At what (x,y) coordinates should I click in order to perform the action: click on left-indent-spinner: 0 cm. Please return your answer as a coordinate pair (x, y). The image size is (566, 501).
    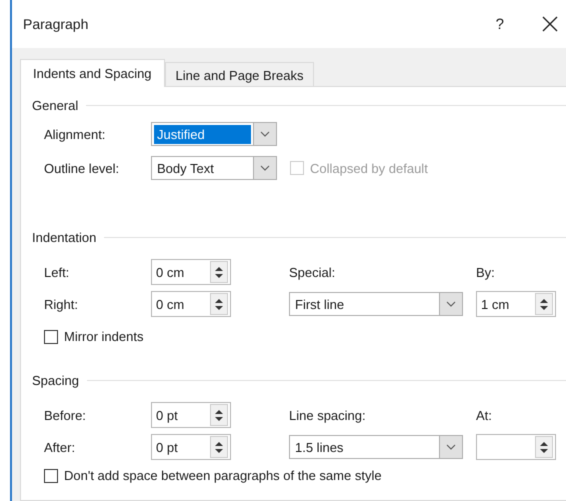
    Looking at the image, I should click on (191, 272).